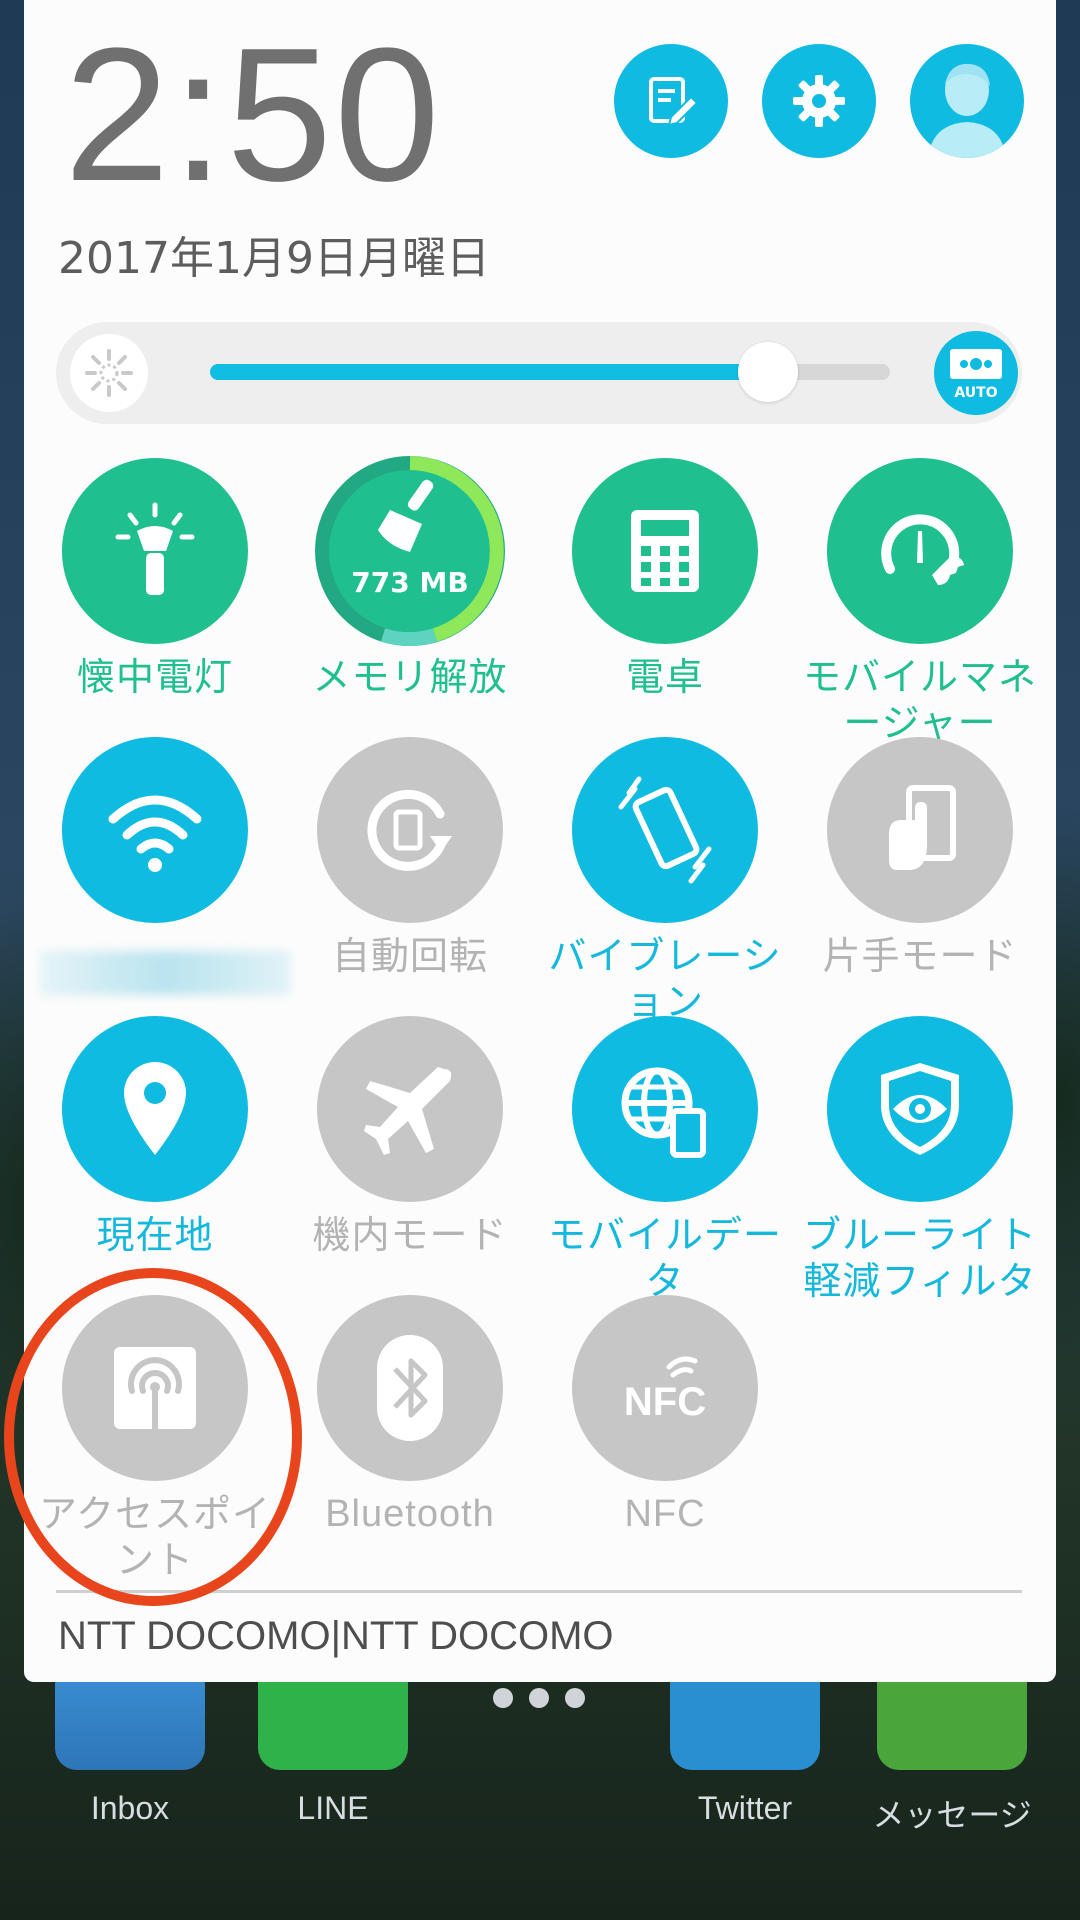 Image resolution: width=1080 pixels, height=1920 pixels. I want to click on tile-location-label: 現在地, so click(155, 1235).